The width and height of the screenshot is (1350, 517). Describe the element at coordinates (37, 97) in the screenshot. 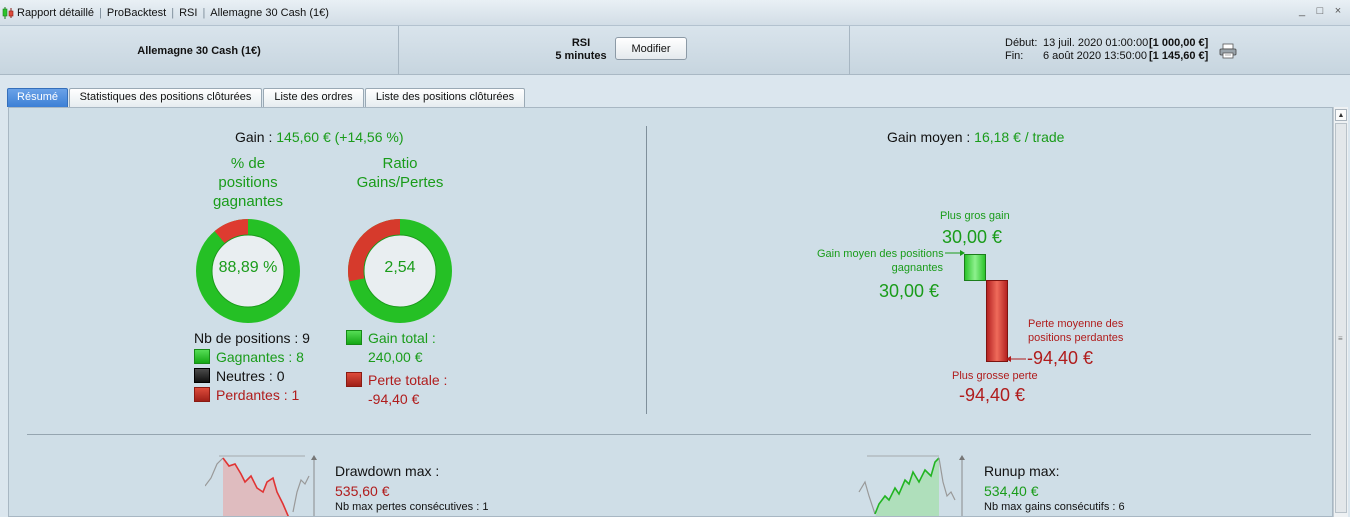

I see `tab-summary: Résumé` at that location.